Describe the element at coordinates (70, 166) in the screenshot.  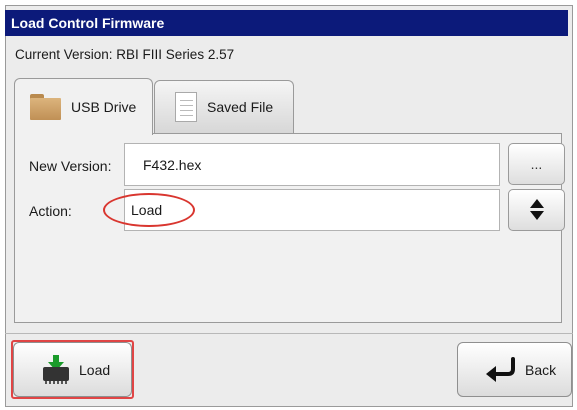
I see `new-version-label: New Version:` at that location.